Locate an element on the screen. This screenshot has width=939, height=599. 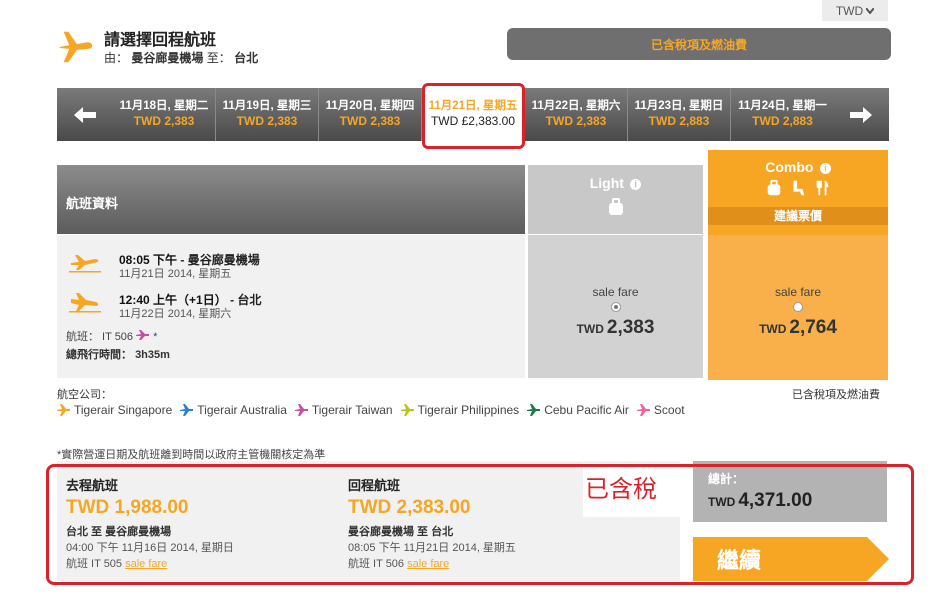
airline-name: Tigerair Singapore is located at coordinates (123, 410).